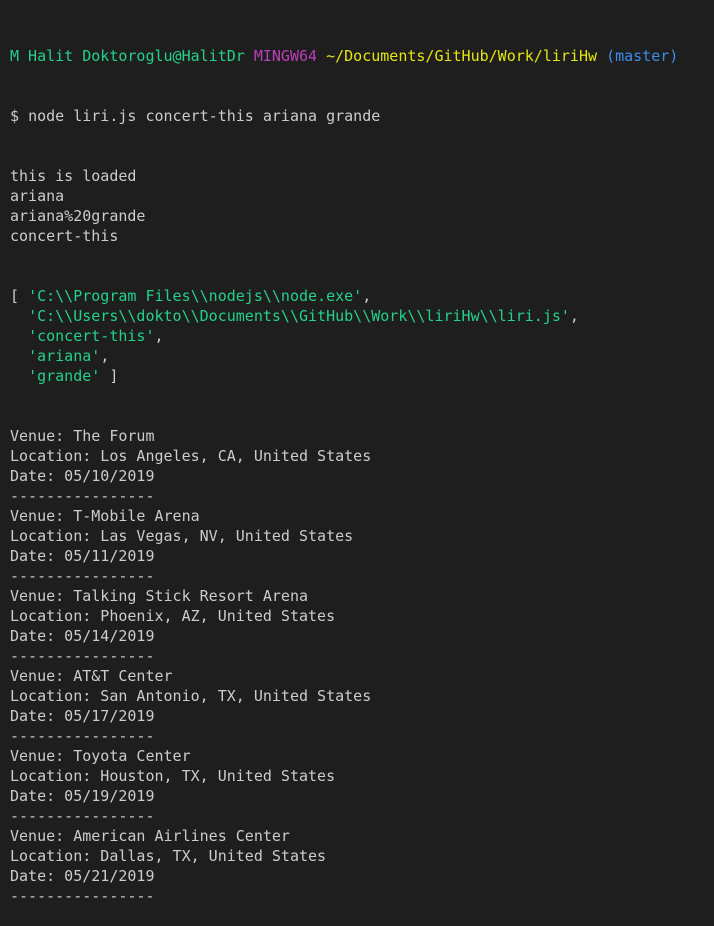 The image size is (714, 926). Describe the element at coordinates (362, 356) in the screenshot. I see `argv-line: 'ariana',` at that location.